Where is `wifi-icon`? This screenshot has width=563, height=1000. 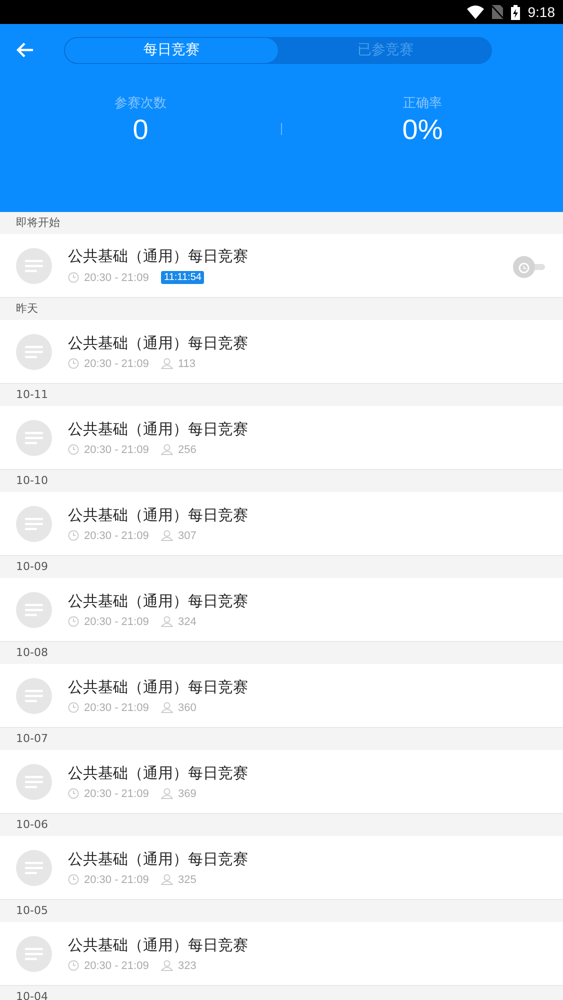
wifi-icon is located at coordinates (475, 12).